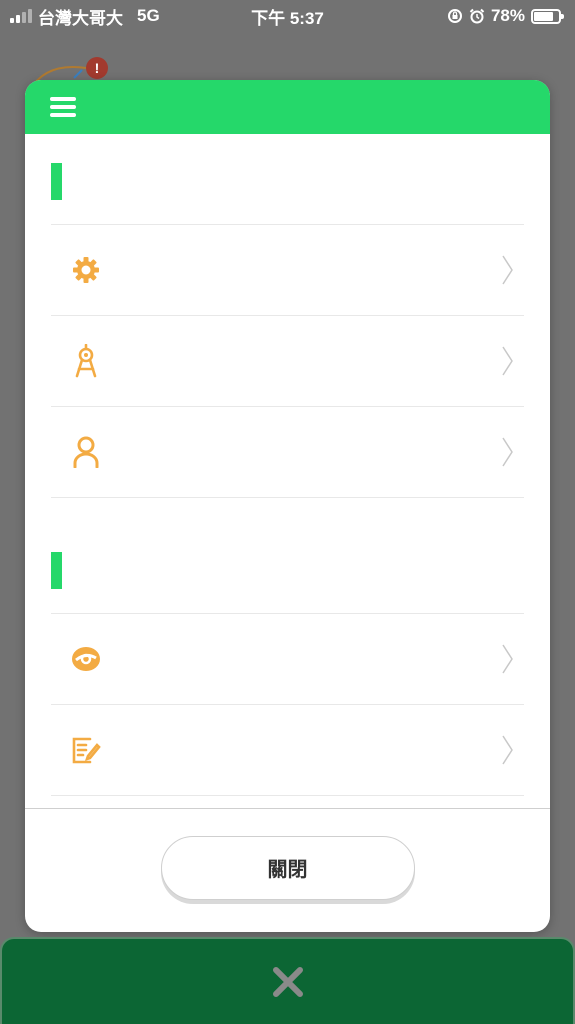 The image size is (575, 1024). What do you see at coordinates (287, 107) in the screenshot?
I see `modal-header` at bounding box center [287, 107].